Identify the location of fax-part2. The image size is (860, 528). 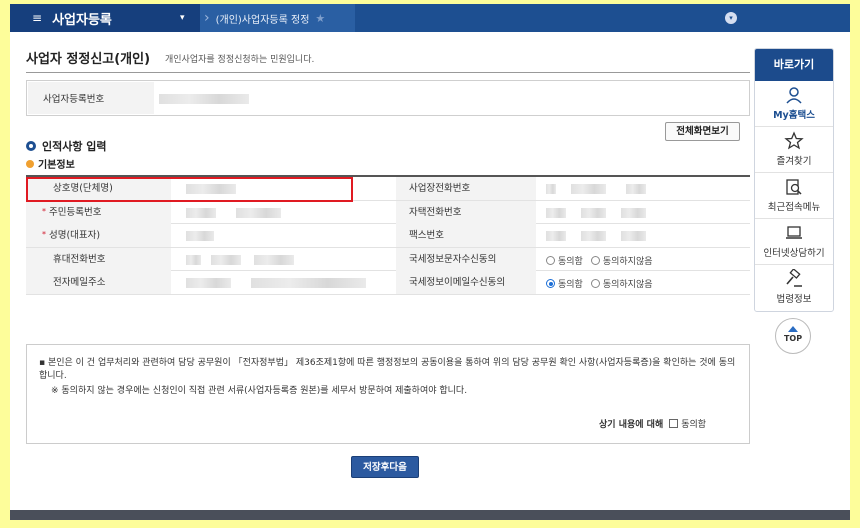
(593, 236).